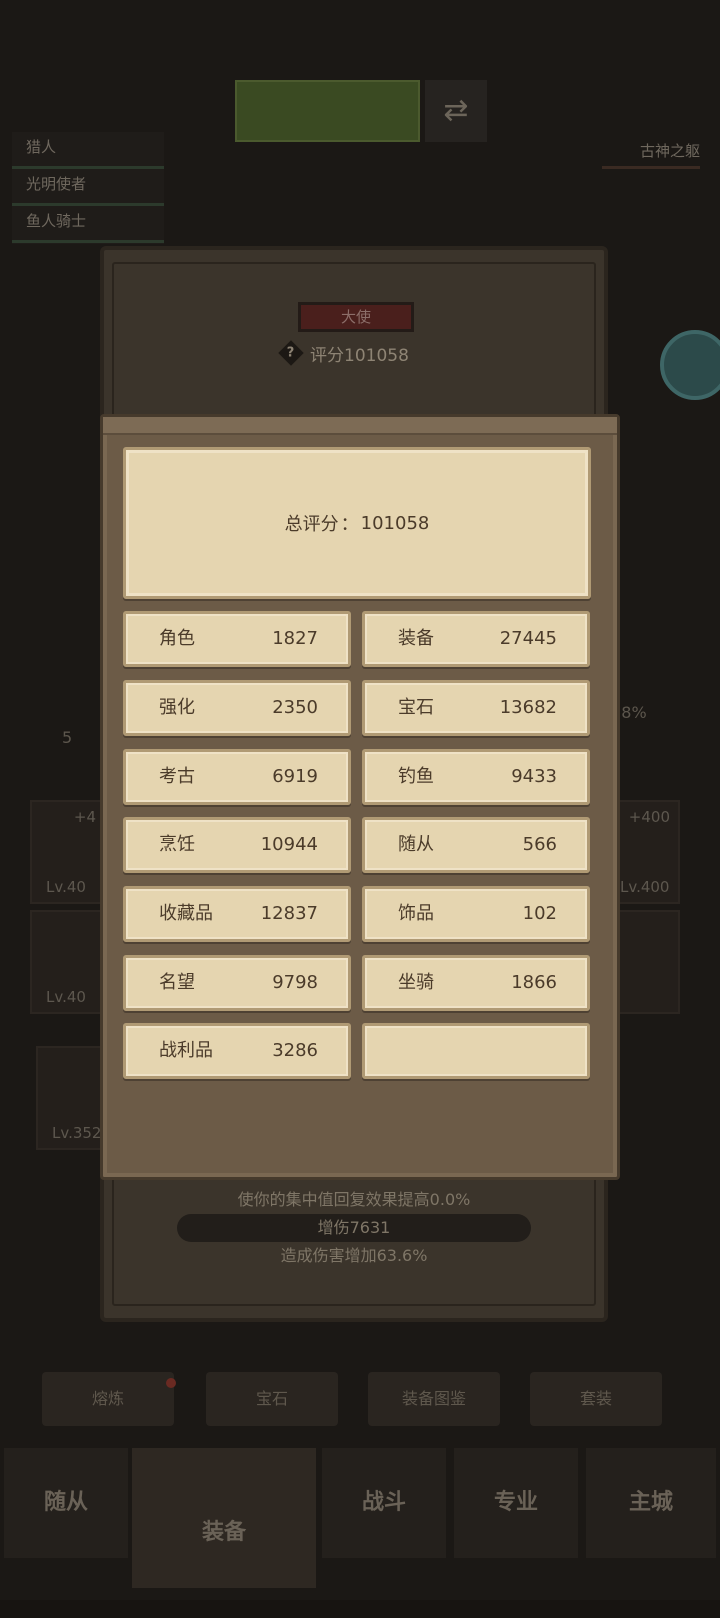 The width and height of the screenshot is (720, 1618). Describe the element at coordinates (416, 638) in the screenshot. I see `stat-label: 装备` at that location.